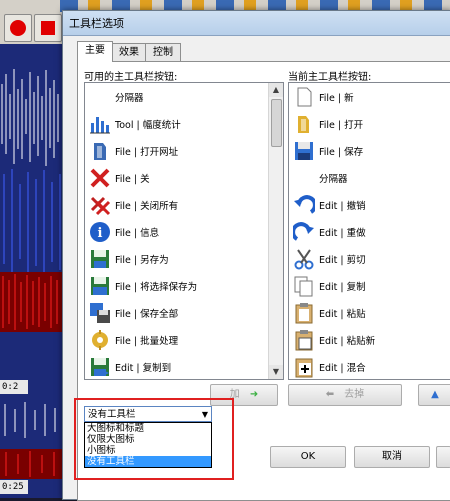 The width and height of the screenshot is (450, 501). Describe the element at coordinates (129, 52) in the screenshot. I see `tab-effects: 效果` at that location.